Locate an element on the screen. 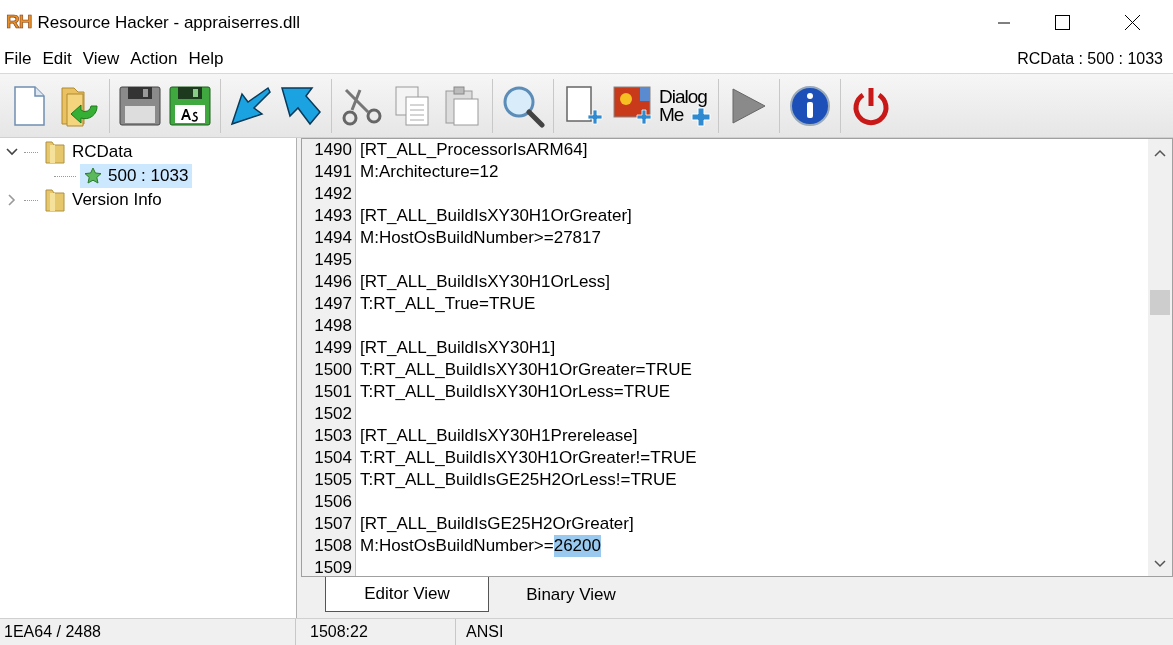 The height and width of the screenshot is (645, 1173). line-number: 1491 is located at coordinates (333, 171).